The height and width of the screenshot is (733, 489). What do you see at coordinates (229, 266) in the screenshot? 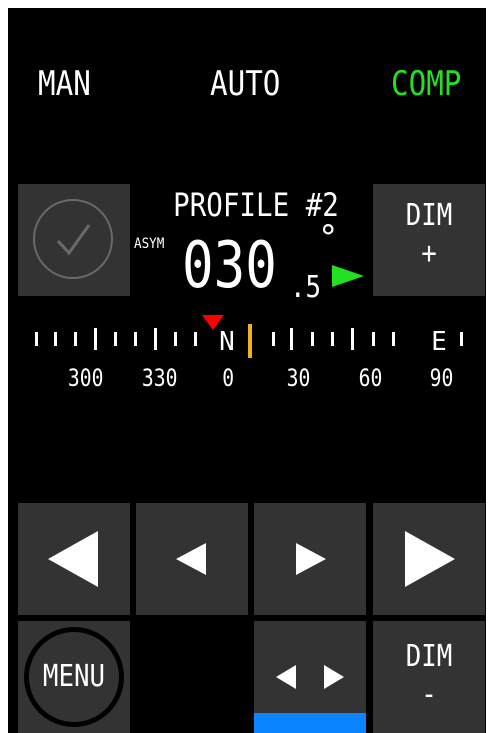
I see `heading-value: 030` at bounding box center [229, 266].